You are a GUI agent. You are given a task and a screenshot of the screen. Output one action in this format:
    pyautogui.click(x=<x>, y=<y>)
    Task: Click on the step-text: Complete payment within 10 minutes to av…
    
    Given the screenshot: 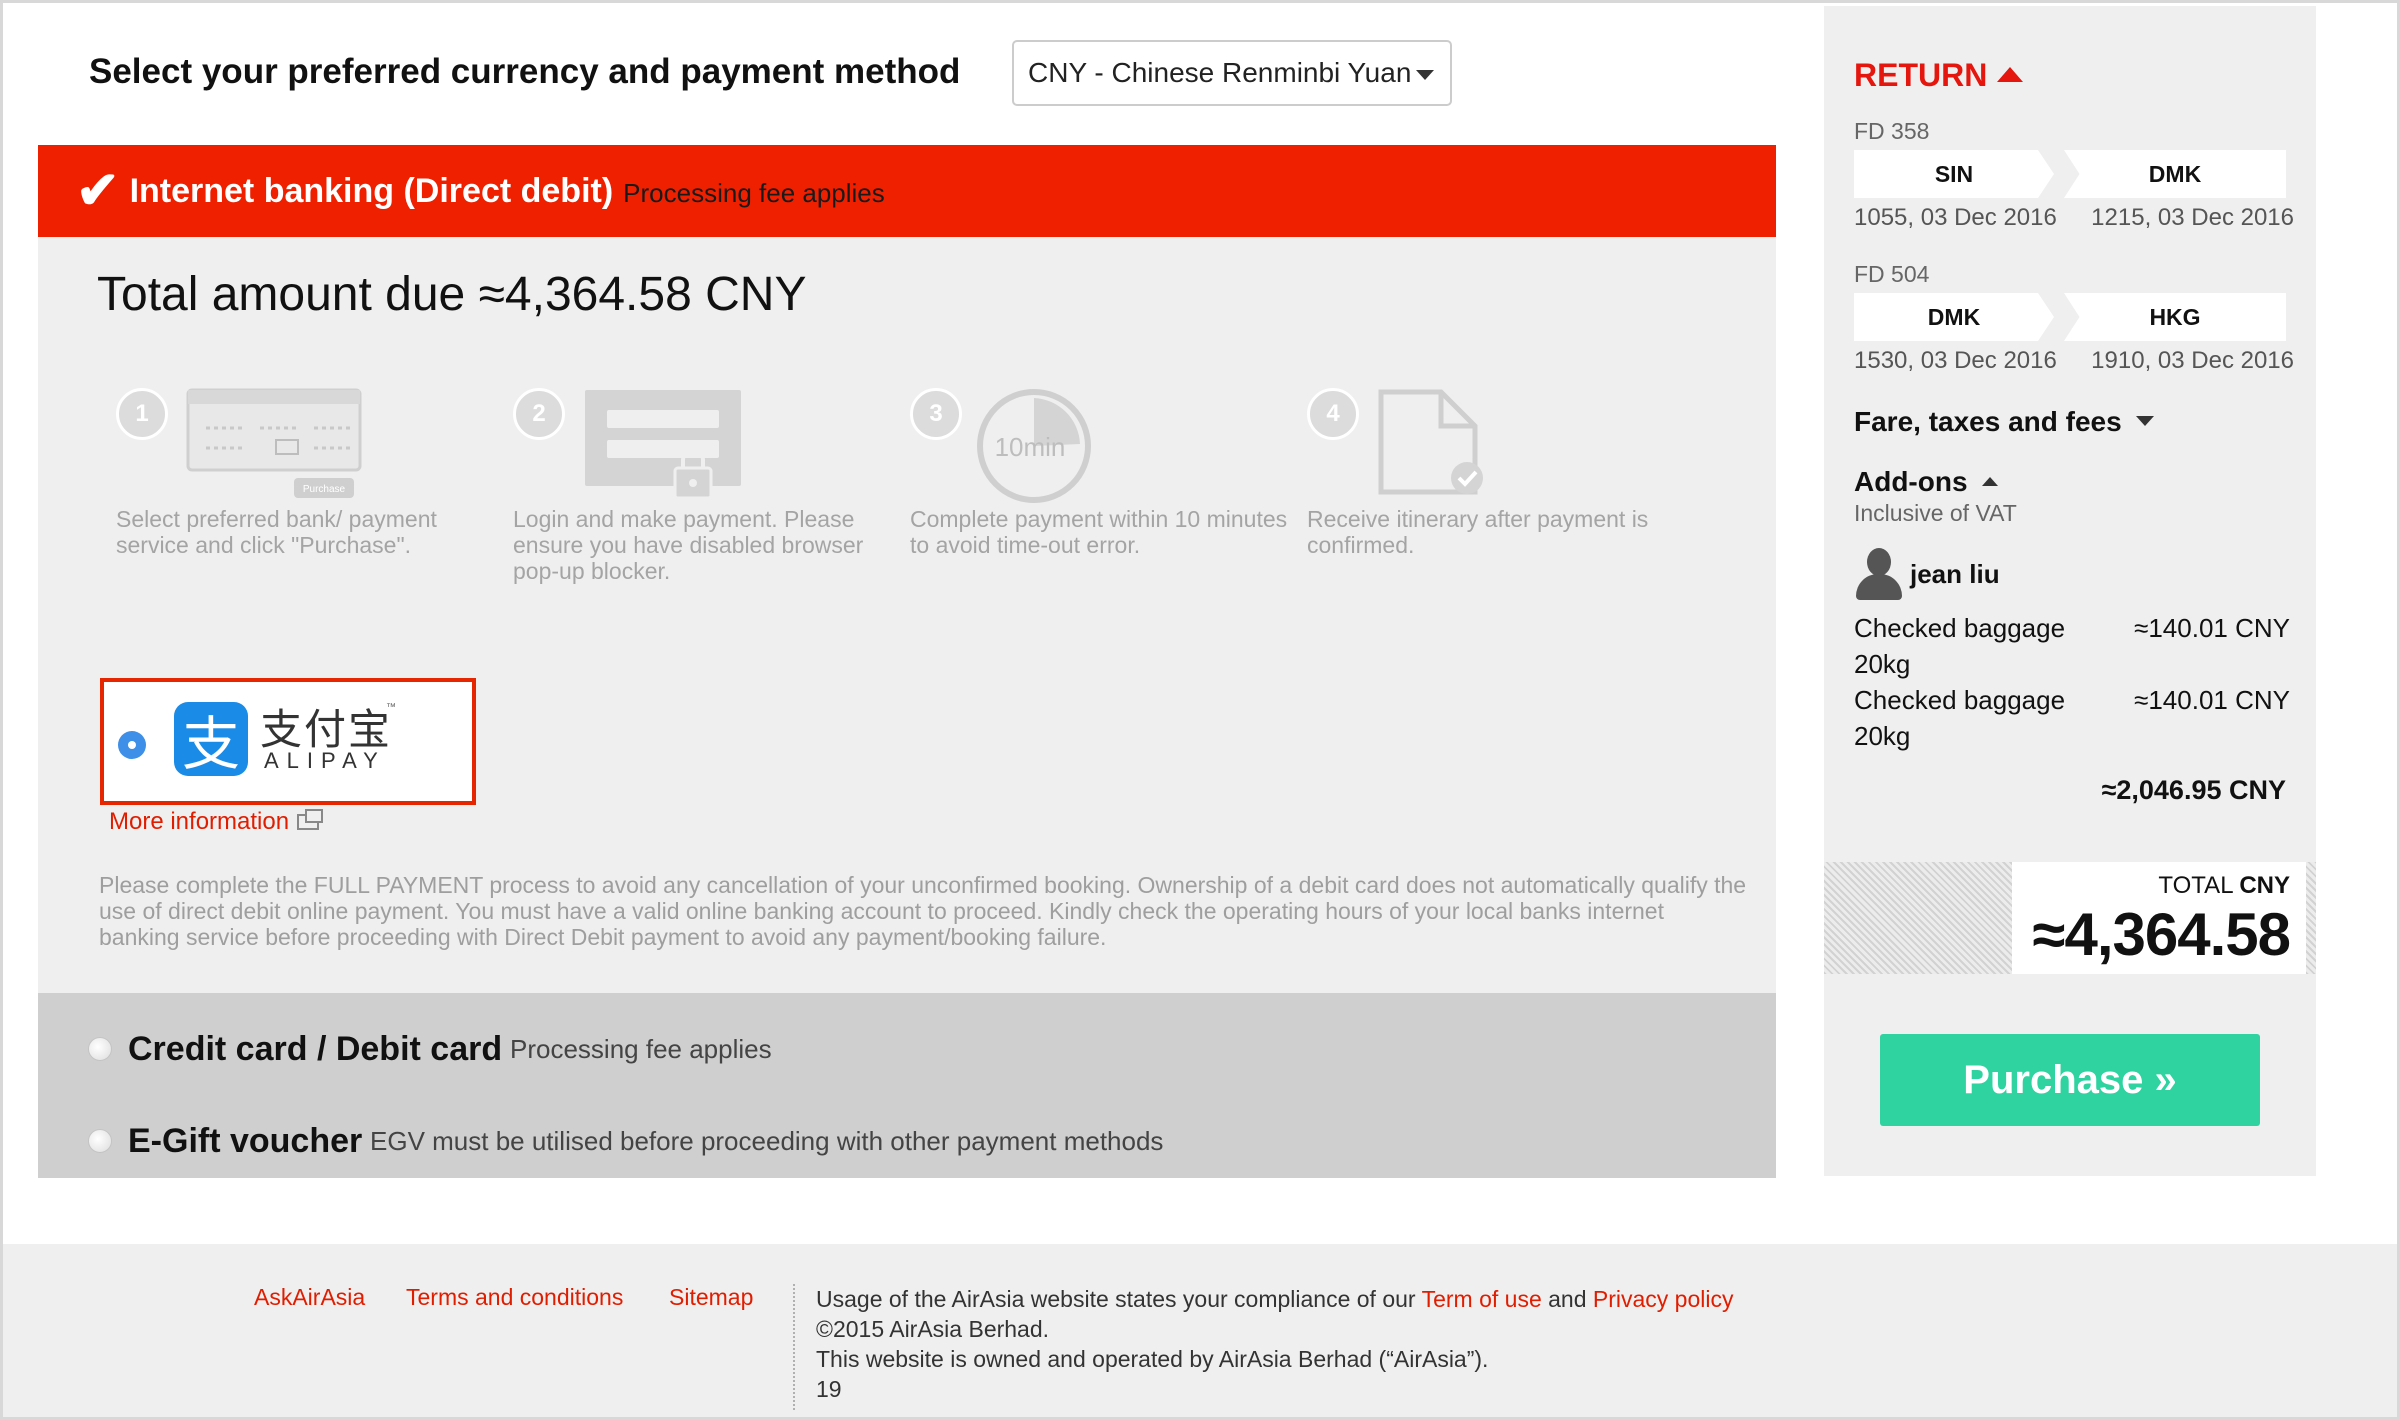 What is the action you would take?
    pyautogui.click(x=1099, y=532)
    